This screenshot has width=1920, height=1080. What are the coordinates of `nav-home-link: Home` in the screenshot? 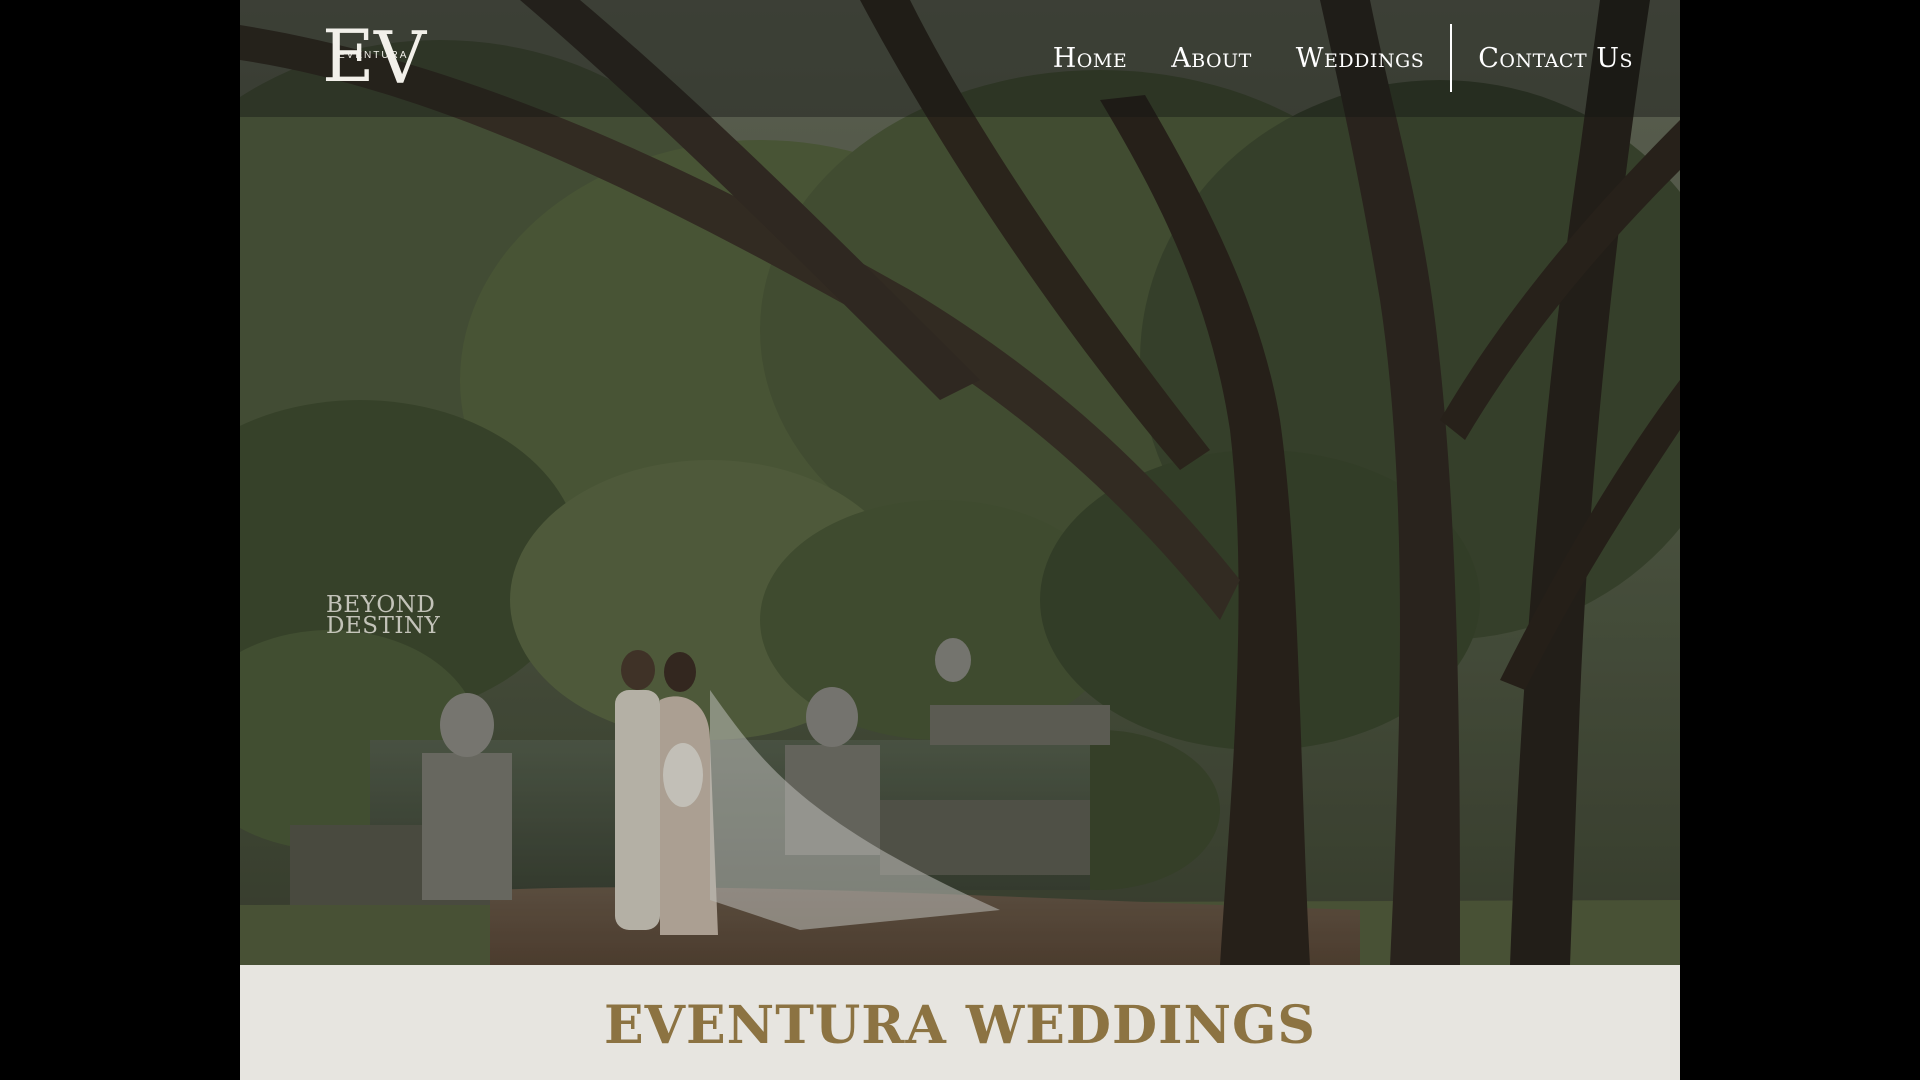 It's located at (1090, 58).